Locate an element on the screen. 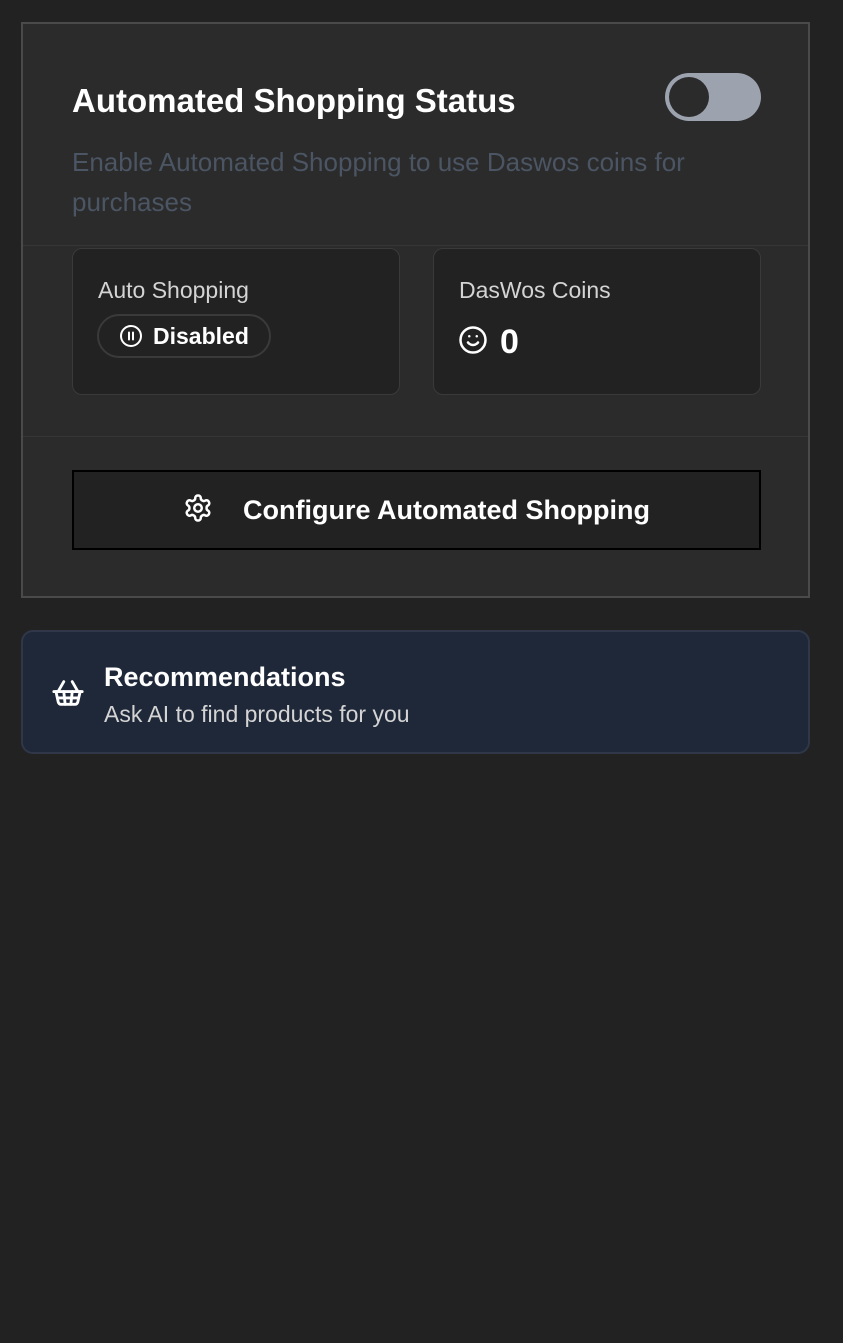  smile-coin-icon is located at coordinates (473, 342).